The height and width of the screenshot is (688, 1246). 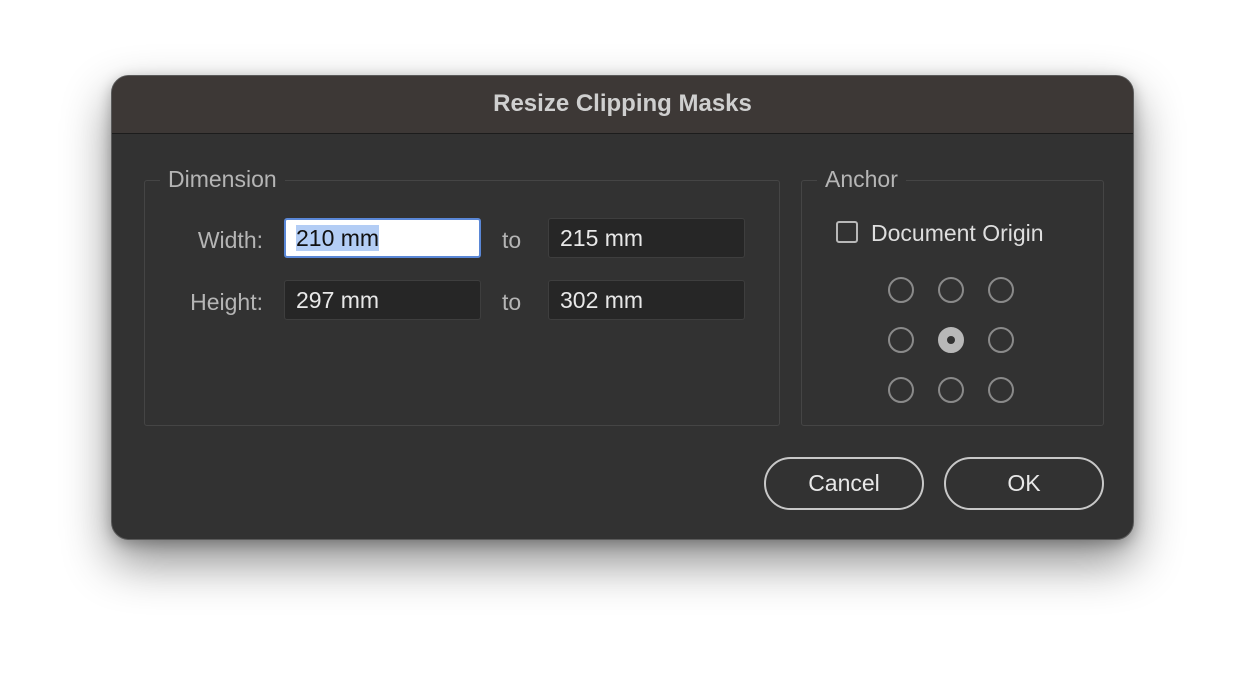 I want to click on width-from-value: 210 mm, so click(x=338, y=238).